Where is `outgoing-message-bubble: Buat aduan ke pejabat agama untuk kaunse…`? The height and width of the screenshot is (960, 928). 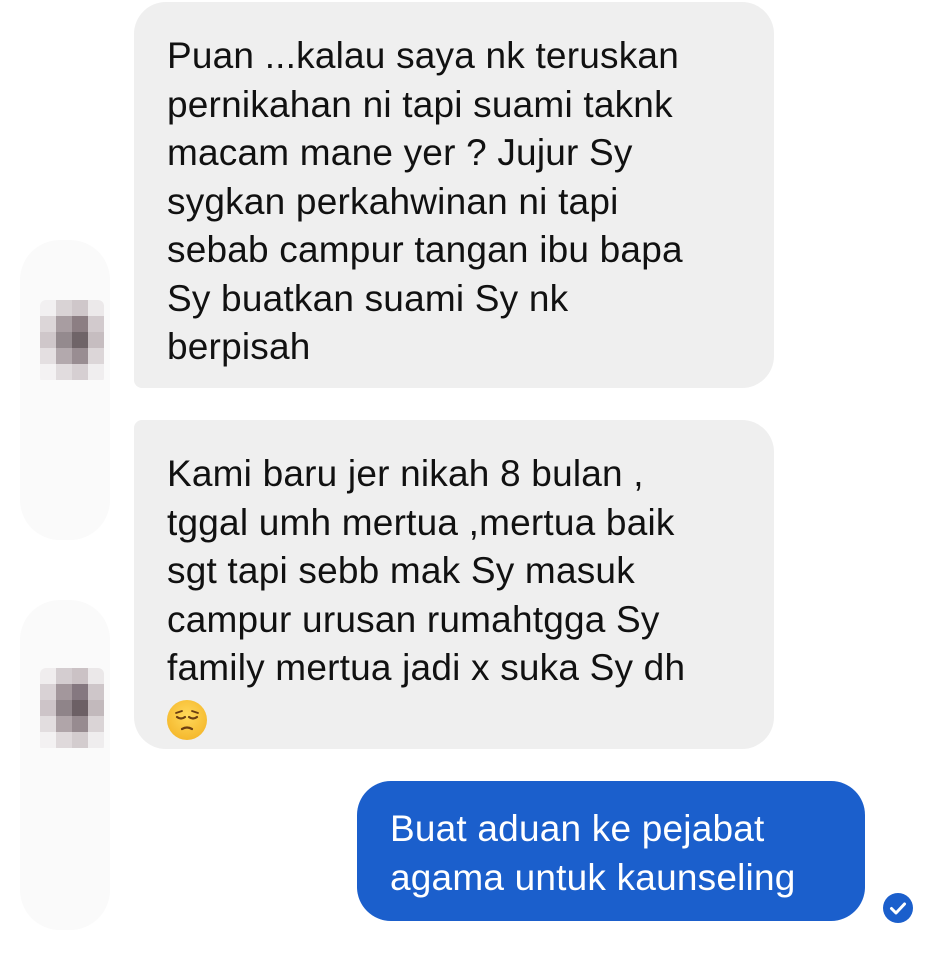 outgoing-message-bubble: Buat aduan ke pejabat agama untuk kaunse… is located at coordinates (611, 851).